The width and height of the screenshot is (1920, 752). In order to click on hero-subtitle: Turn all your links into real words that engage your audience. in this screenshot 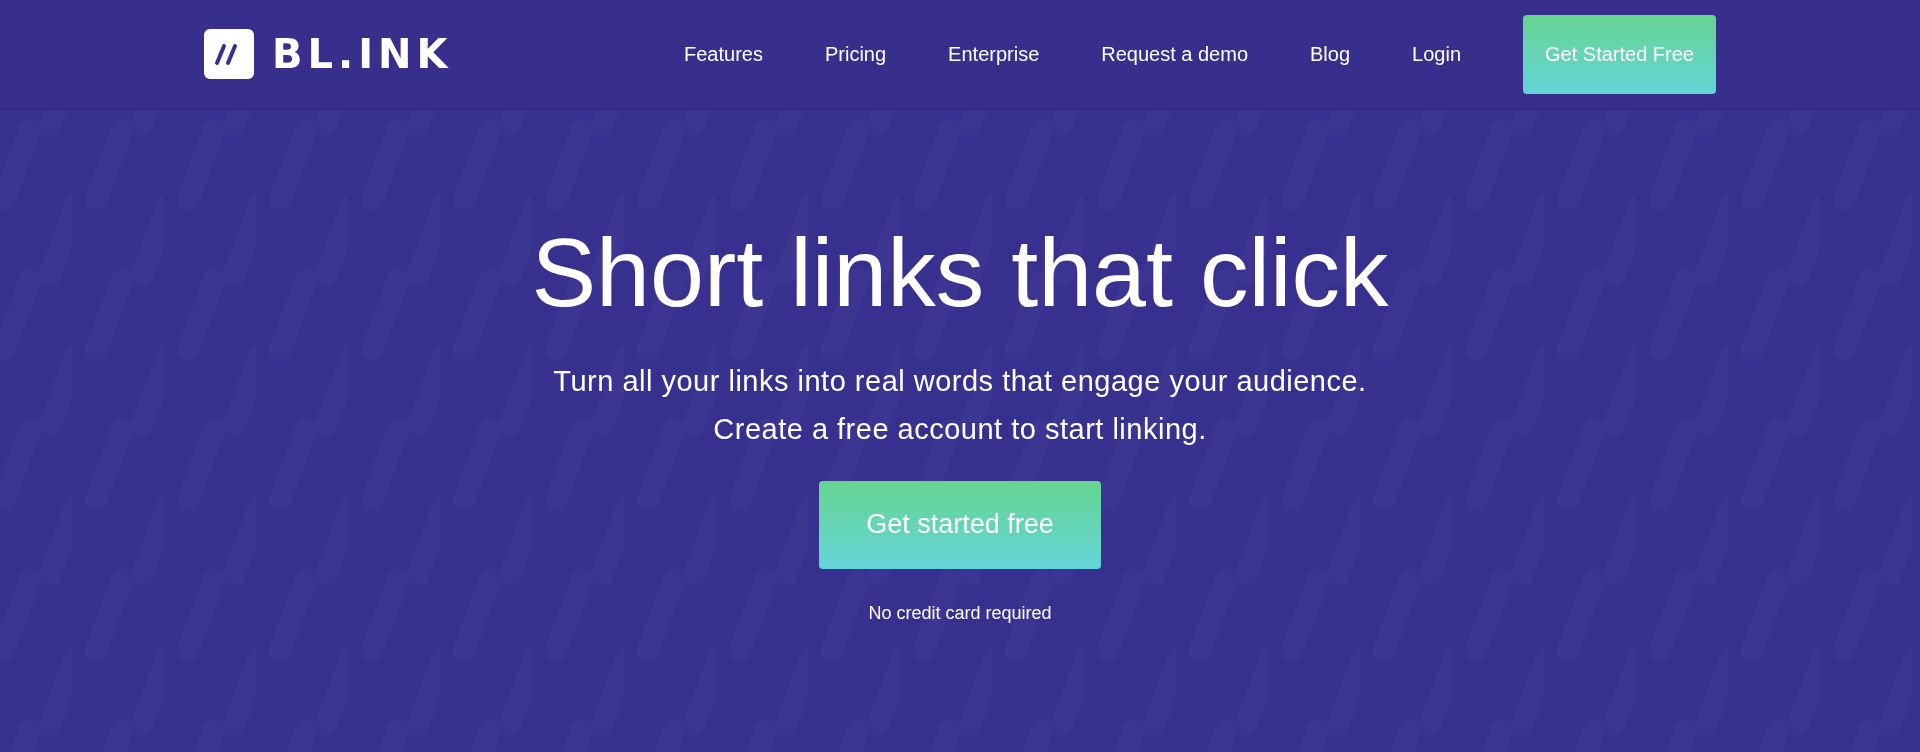, I will do `click(960, 381)`.